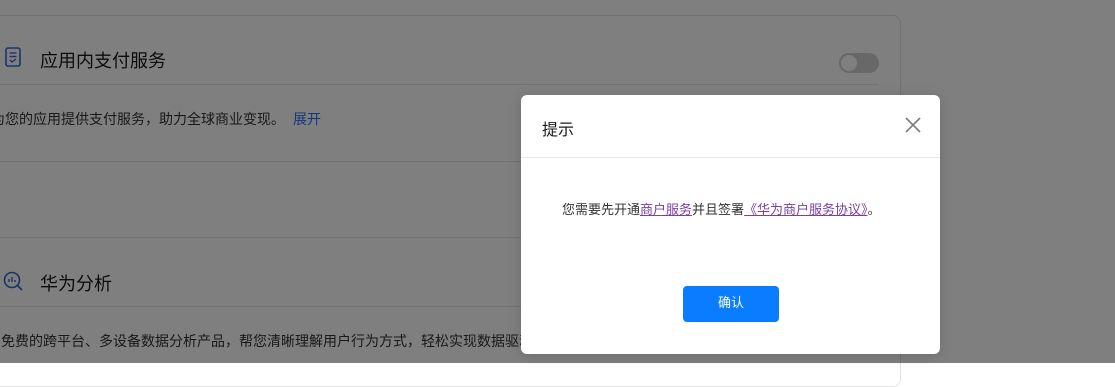 This screenshot has width=1115, height=387. Describe the element at coordinates (730, 126) in the screenshot. I see `dialog-header: 提示` at that location.